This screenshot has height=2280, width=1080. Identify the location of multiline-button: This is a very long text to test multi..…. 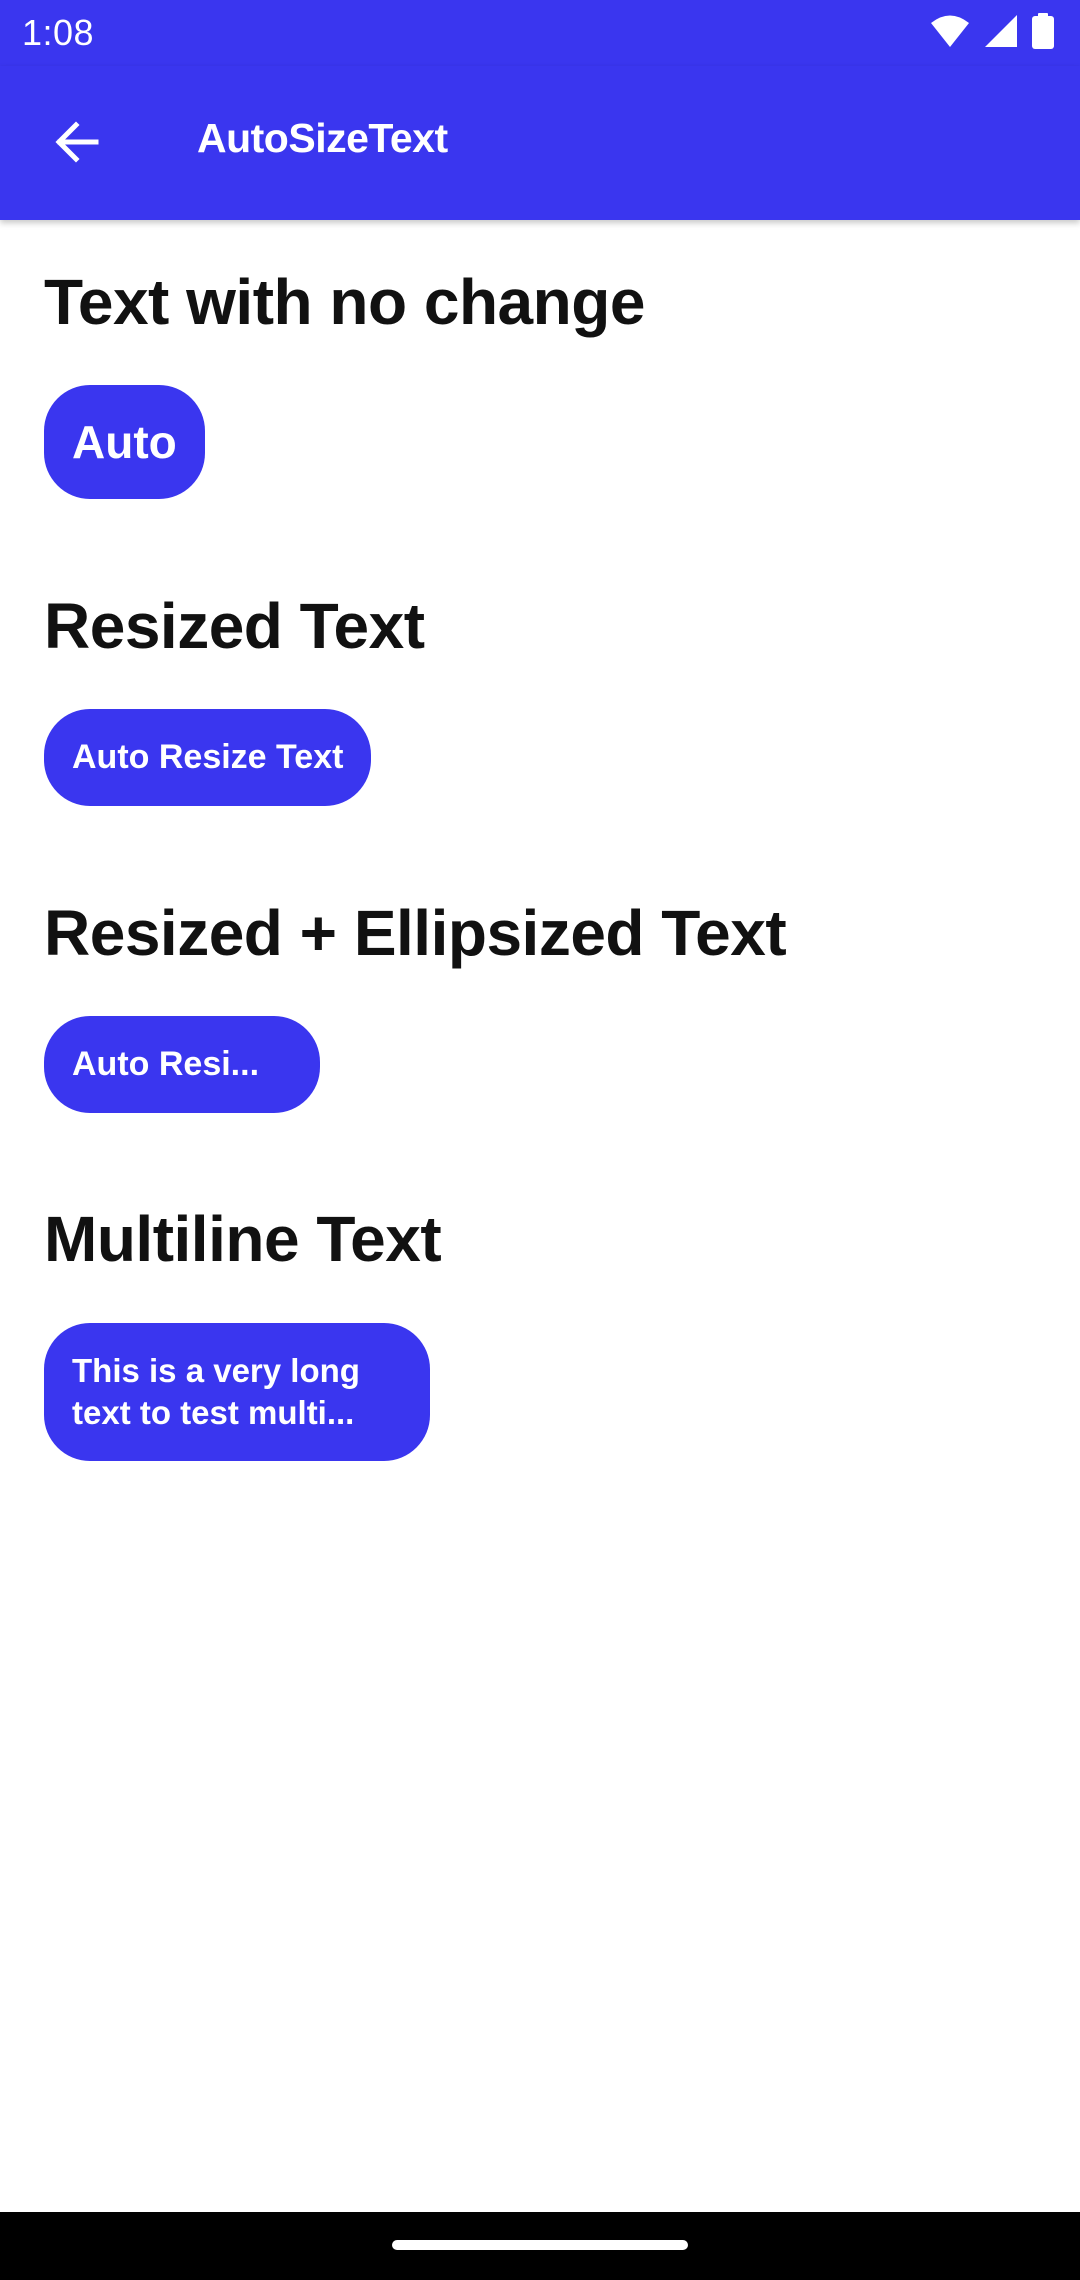
(237, 1392).